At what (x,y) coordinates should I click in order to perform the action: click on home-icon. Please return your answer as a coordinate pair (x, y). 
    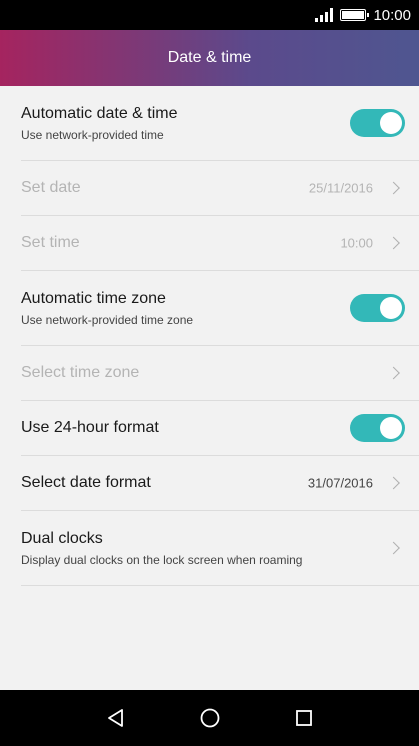
    Looking at the image, I should click on (210, 718).